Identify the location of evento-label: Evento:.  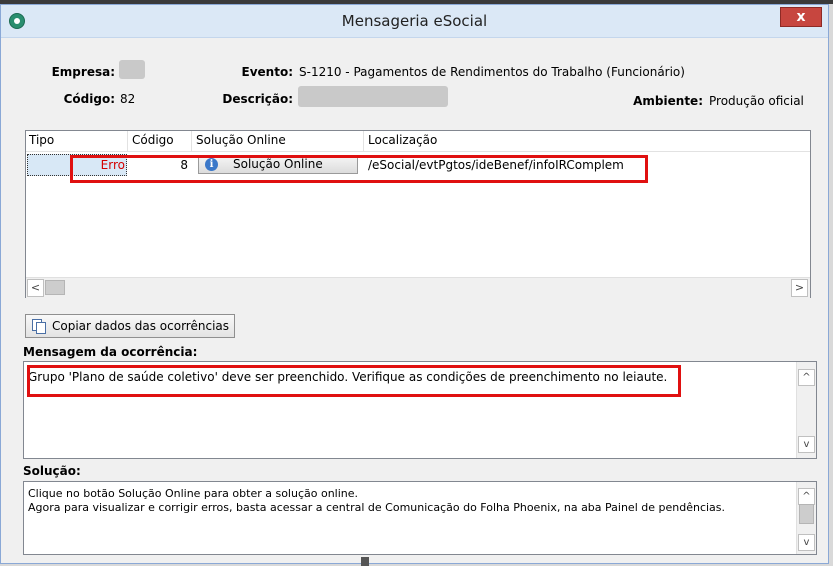
(267, 72).